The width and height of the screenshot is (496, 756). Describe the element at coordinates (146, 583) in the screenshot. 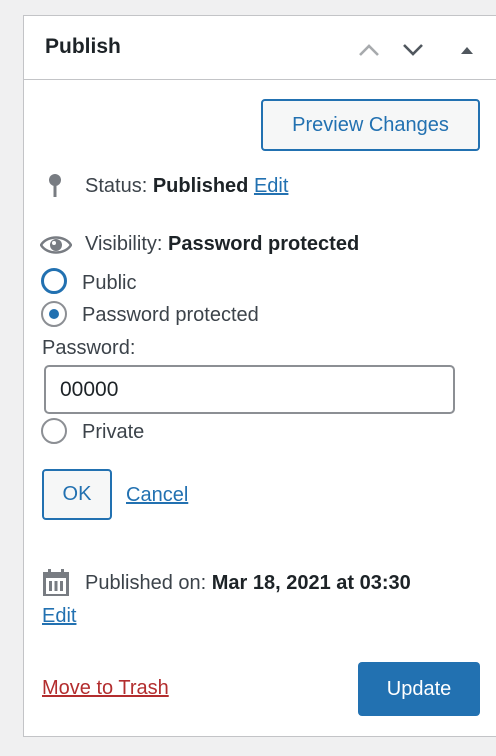

I see `published-on-label: Published on:` at that location.